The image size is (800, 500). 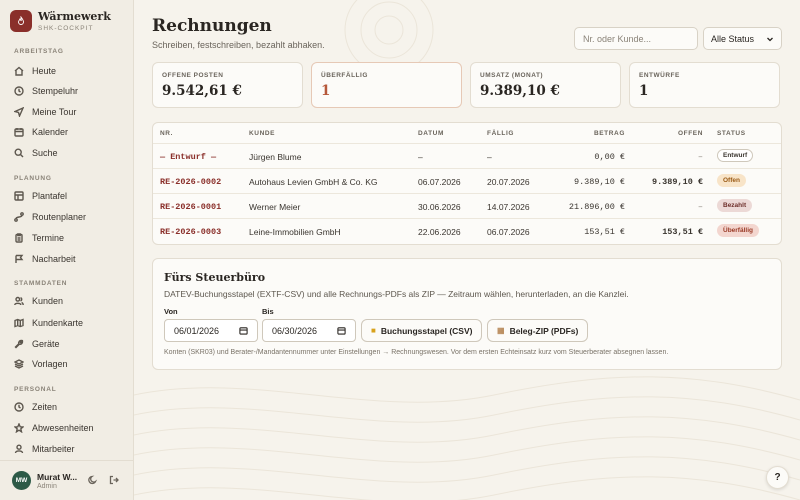 What do you see at coordinates (58, 323) in the screenshot?
I see `sidebar-item-label: Kundenkarte` at bounding box center [58, 323].